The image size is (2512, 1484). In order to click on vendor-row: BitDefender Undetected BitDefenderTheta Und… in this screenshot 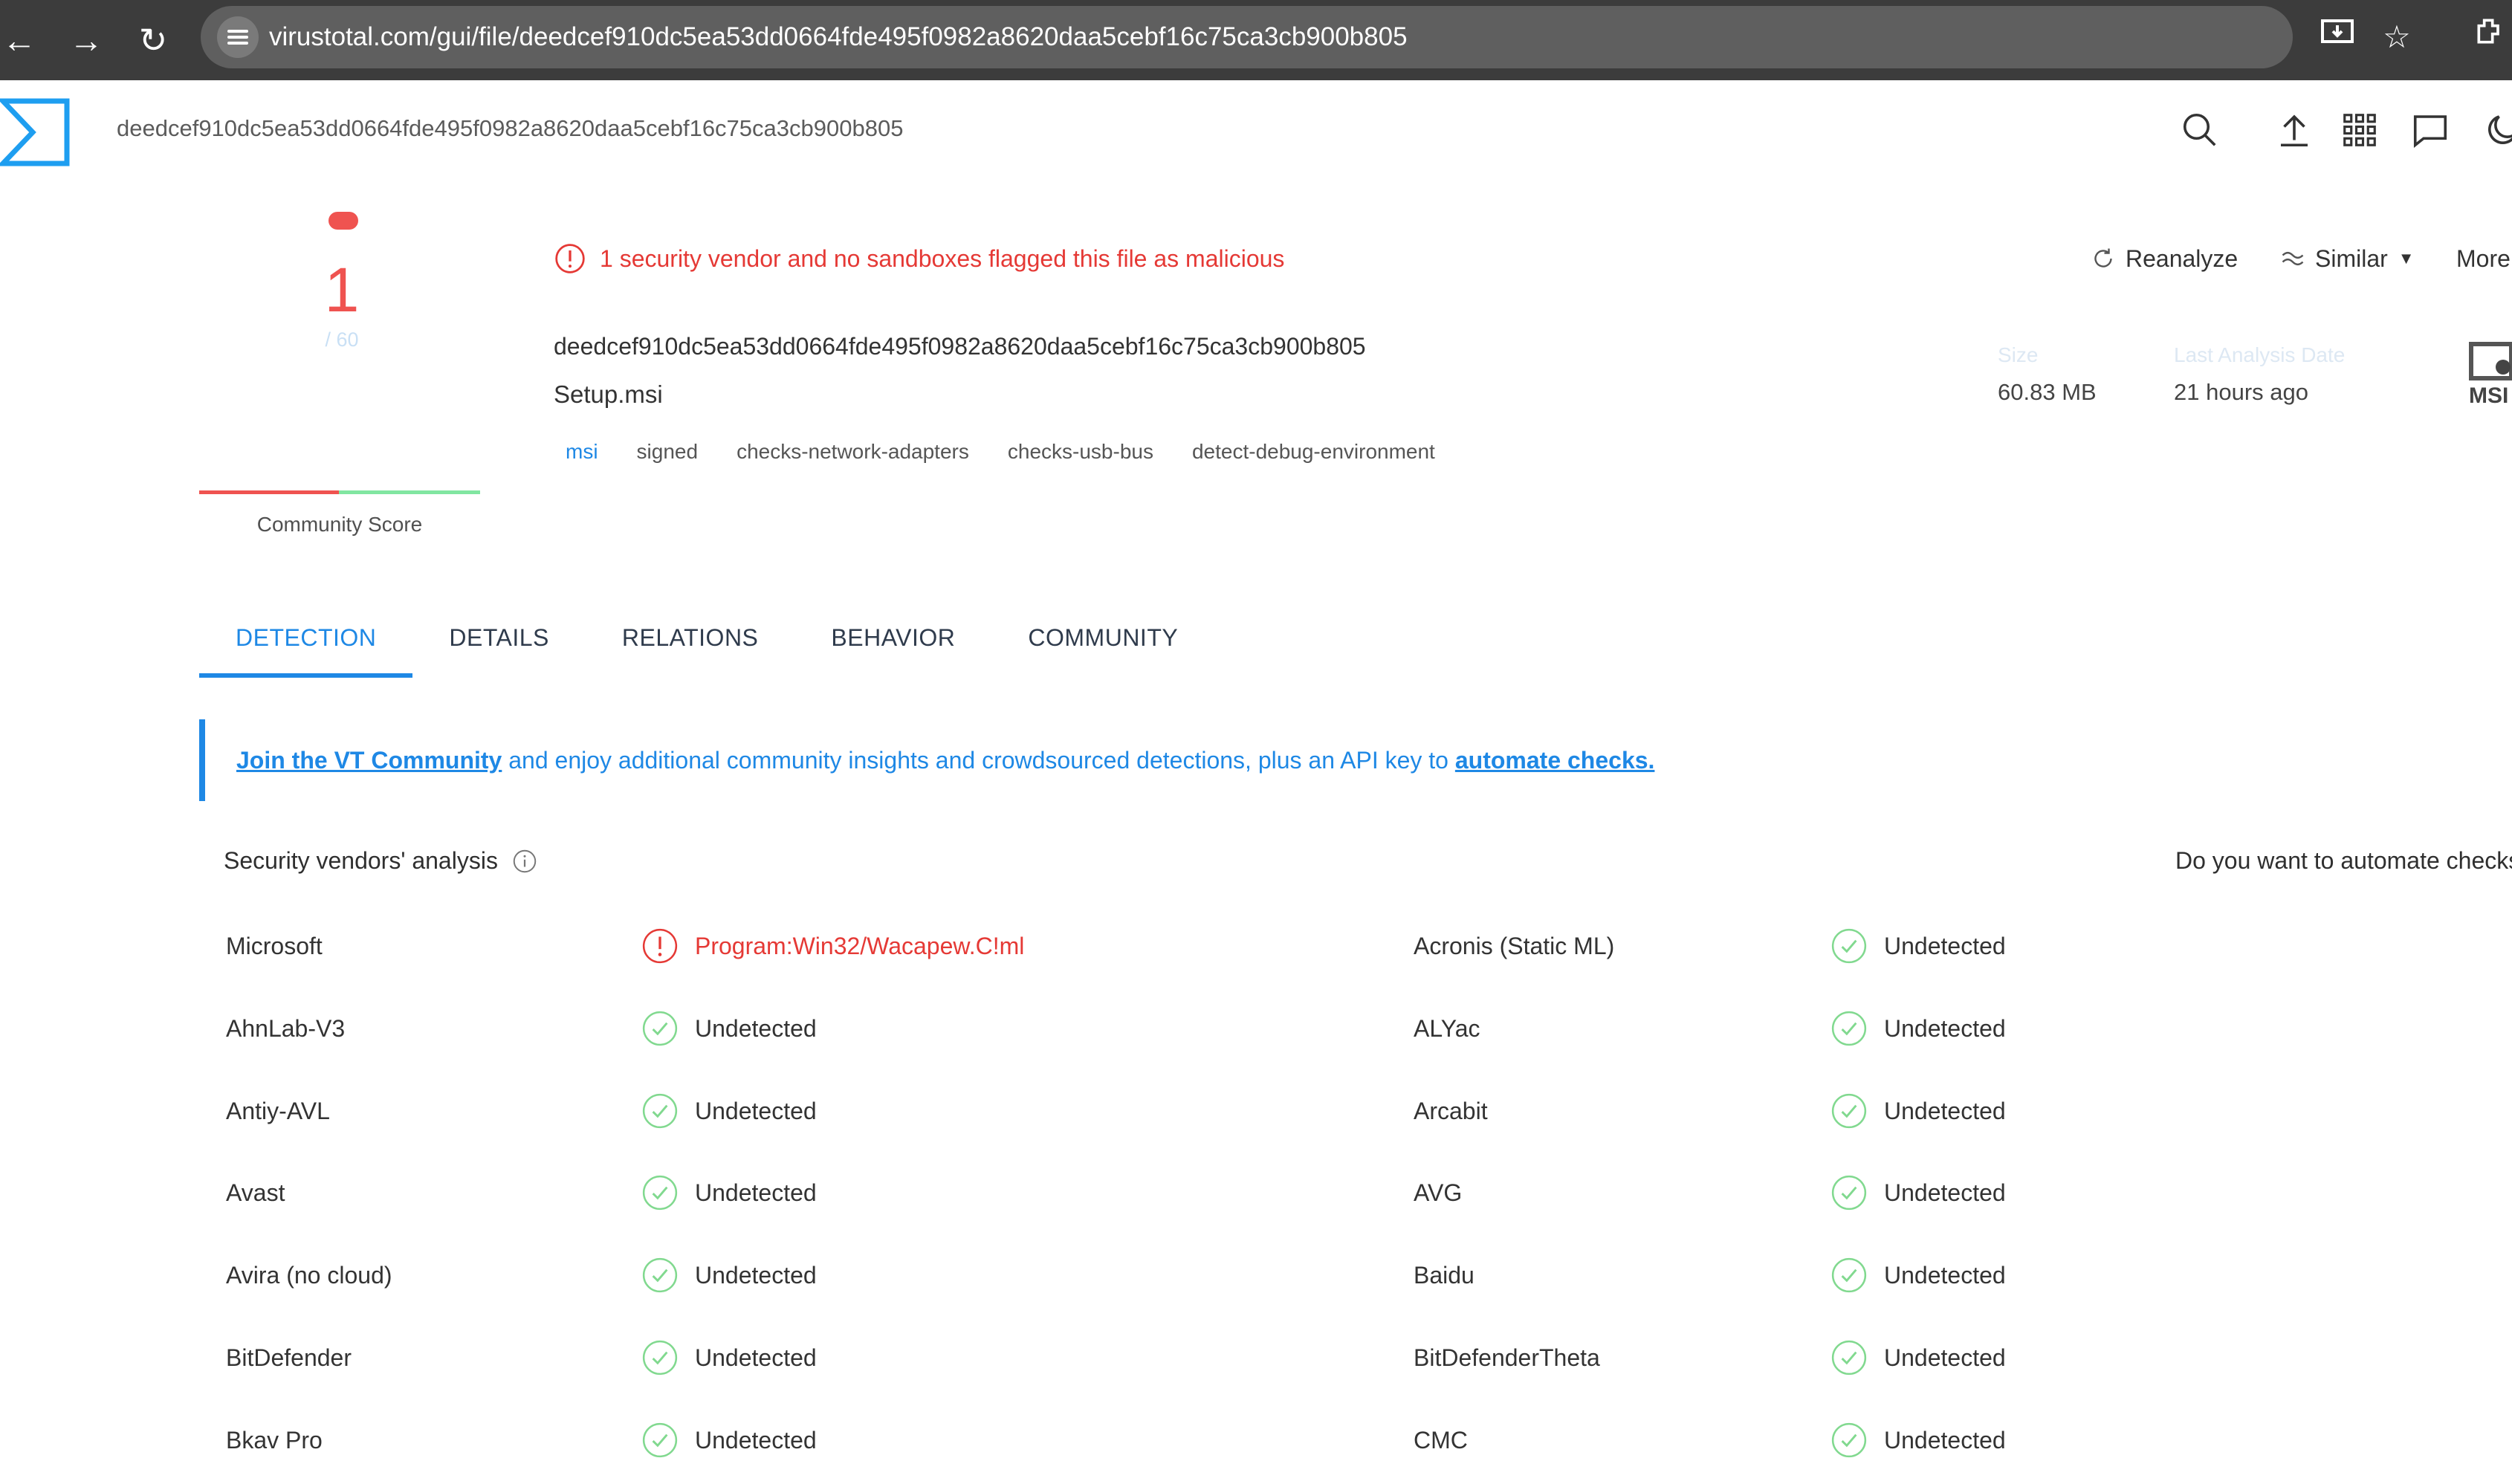, I will do `click(1256, 1358)`.